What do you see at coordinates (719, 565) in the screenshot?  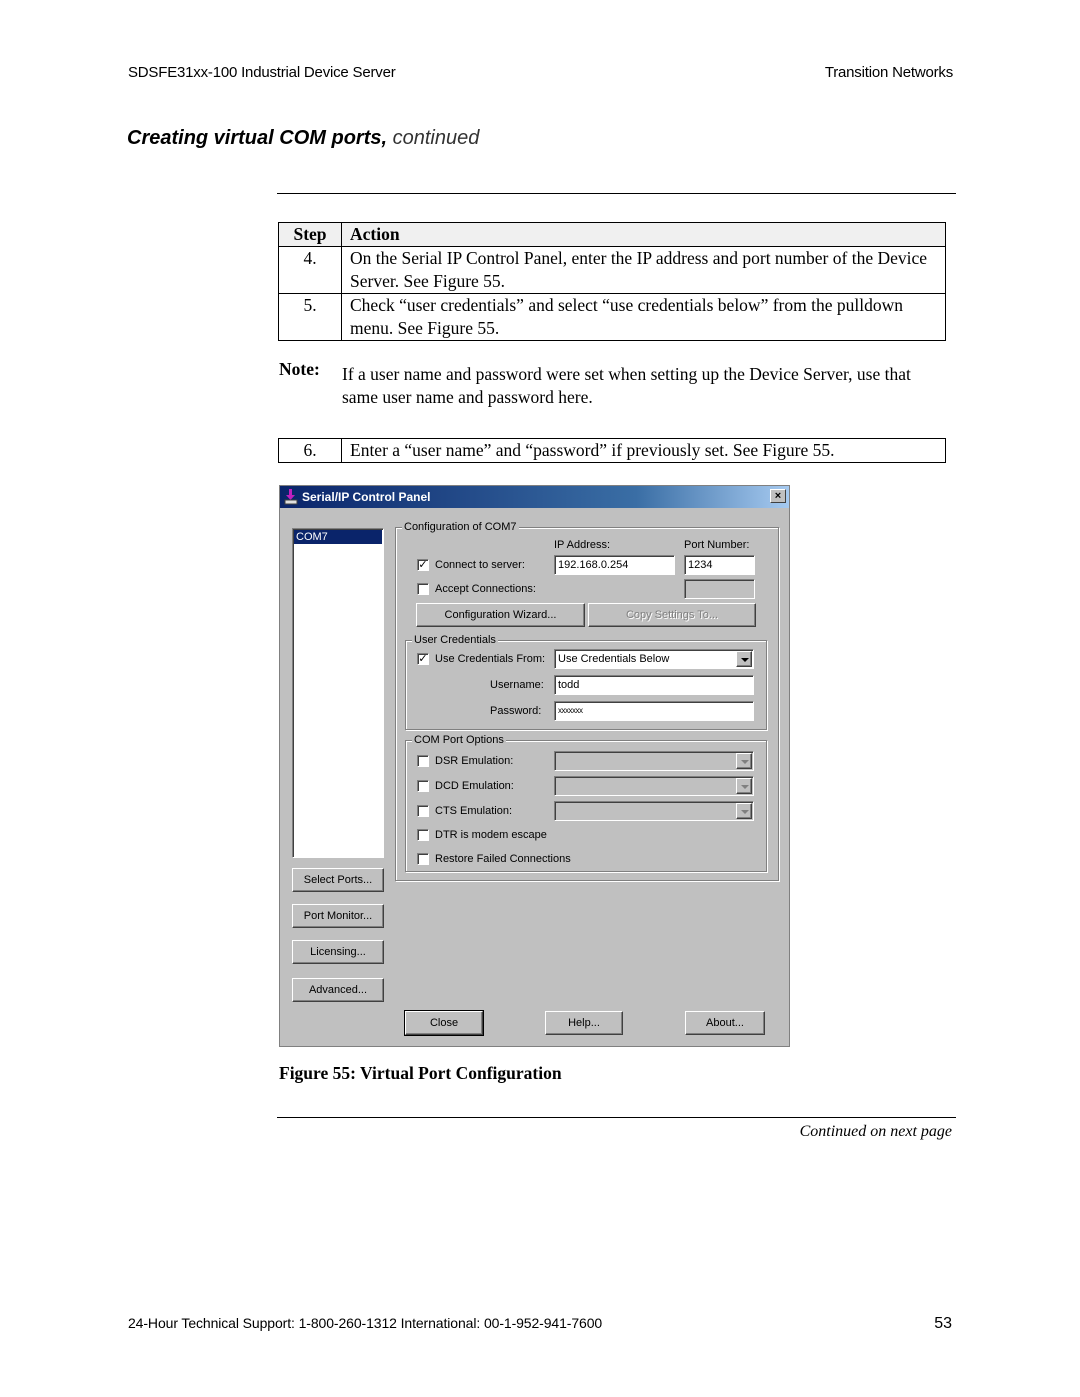 I see `port-number-input: 1234` at bounding box center [719, 565].